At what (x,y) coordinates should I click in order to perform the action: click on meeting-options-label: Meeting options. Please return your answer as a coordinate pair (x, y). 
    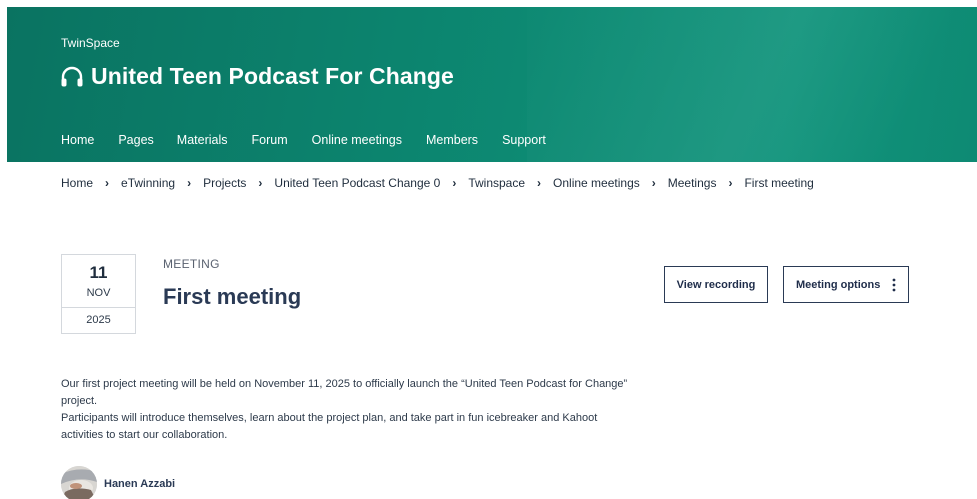
    Looking at the image, I should click on (838, 284).